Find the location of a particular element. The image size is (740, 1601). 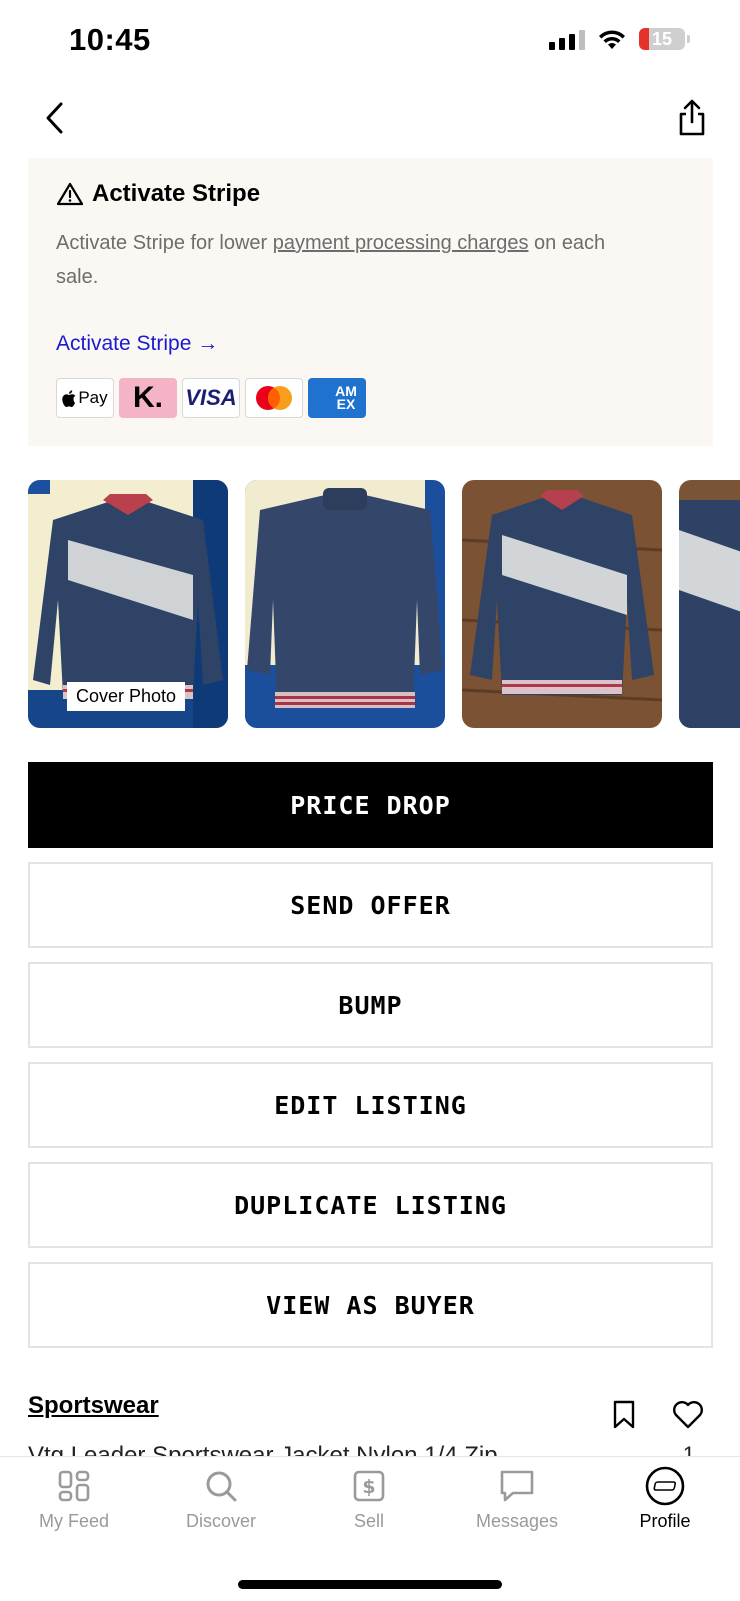

listing-photo-cover: Cover Photo is located at coordinates (128, 604).